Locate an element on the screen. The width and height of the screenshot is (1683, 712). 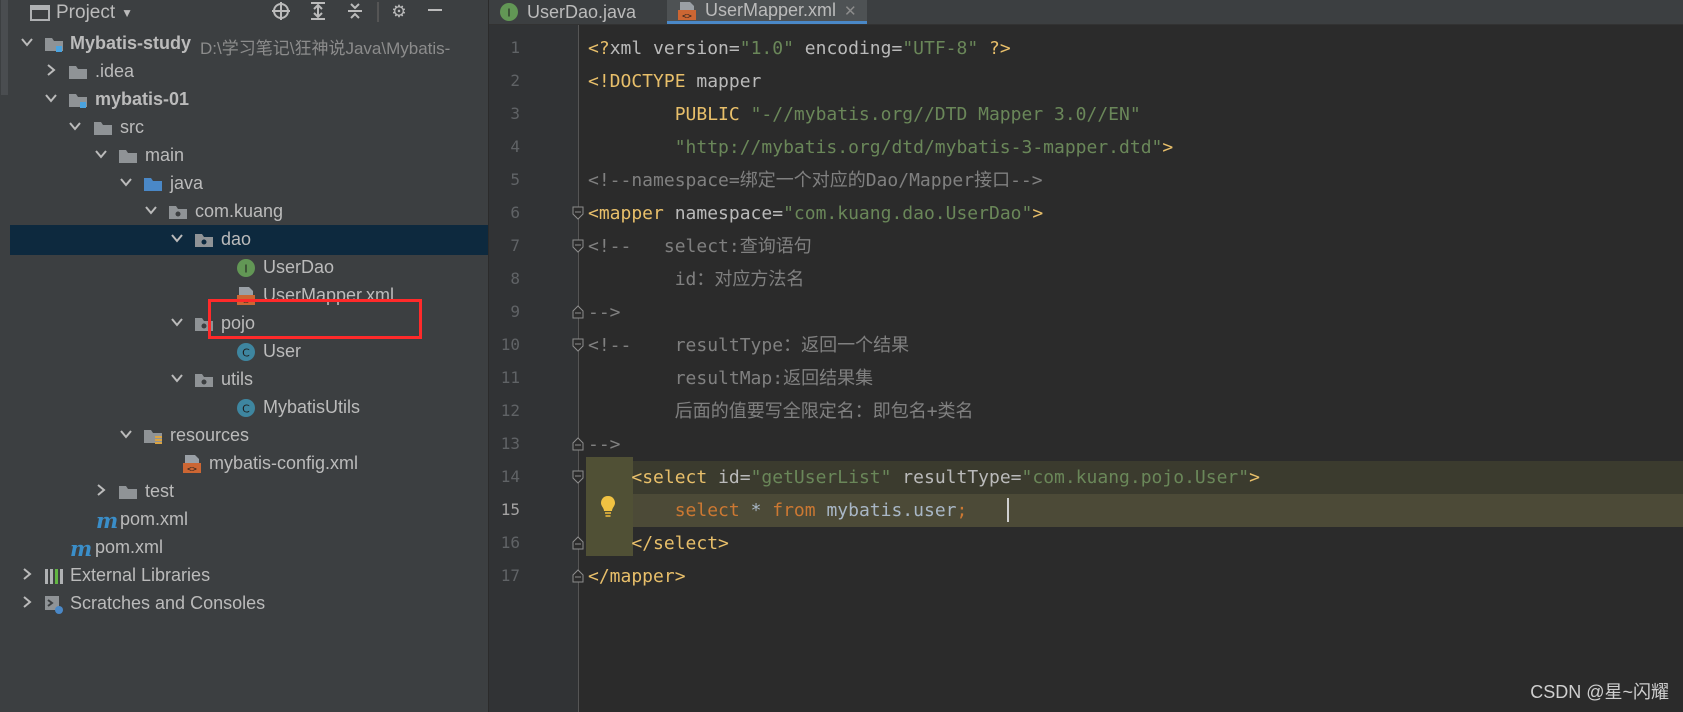
maven-icon: m is located at coordinates (107, 520).